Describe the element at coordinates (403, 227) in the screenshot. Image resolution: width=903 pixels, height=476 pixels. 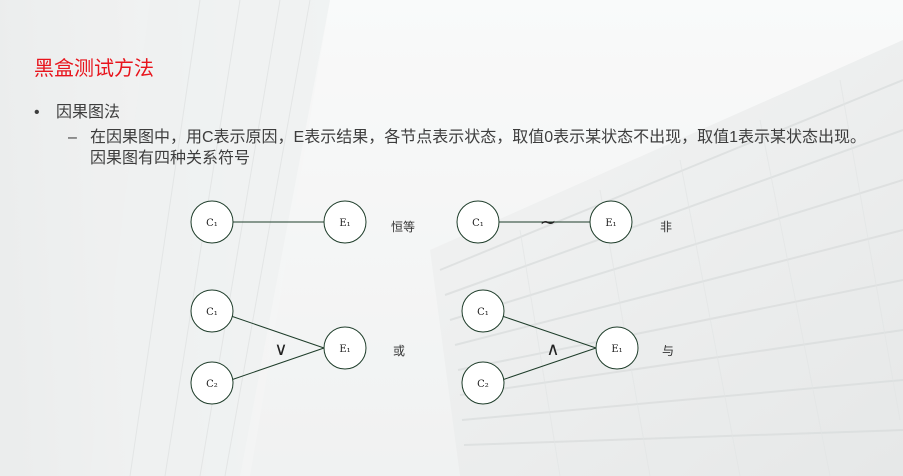
I see `identity-relation-label: 恒等` at that location.